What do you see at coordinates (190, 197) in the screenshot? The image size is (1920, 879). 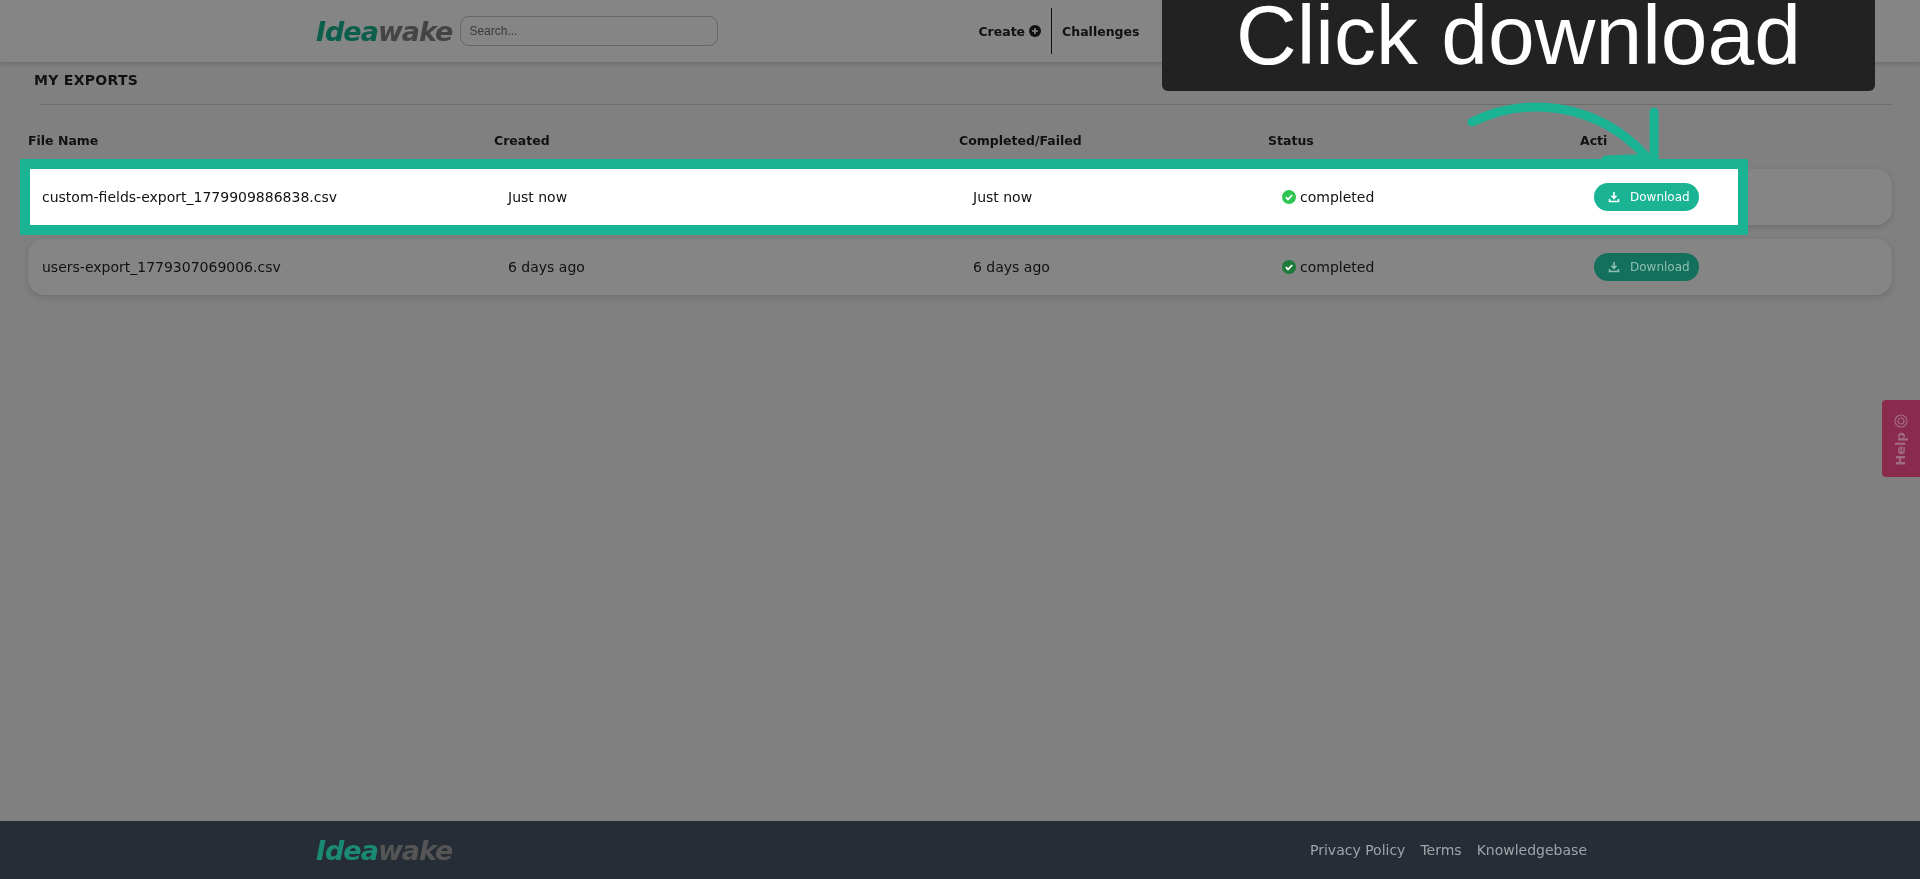 I see `file-name: custom-fields-export_1779909886838.csv` at bounding box center [190, 197].